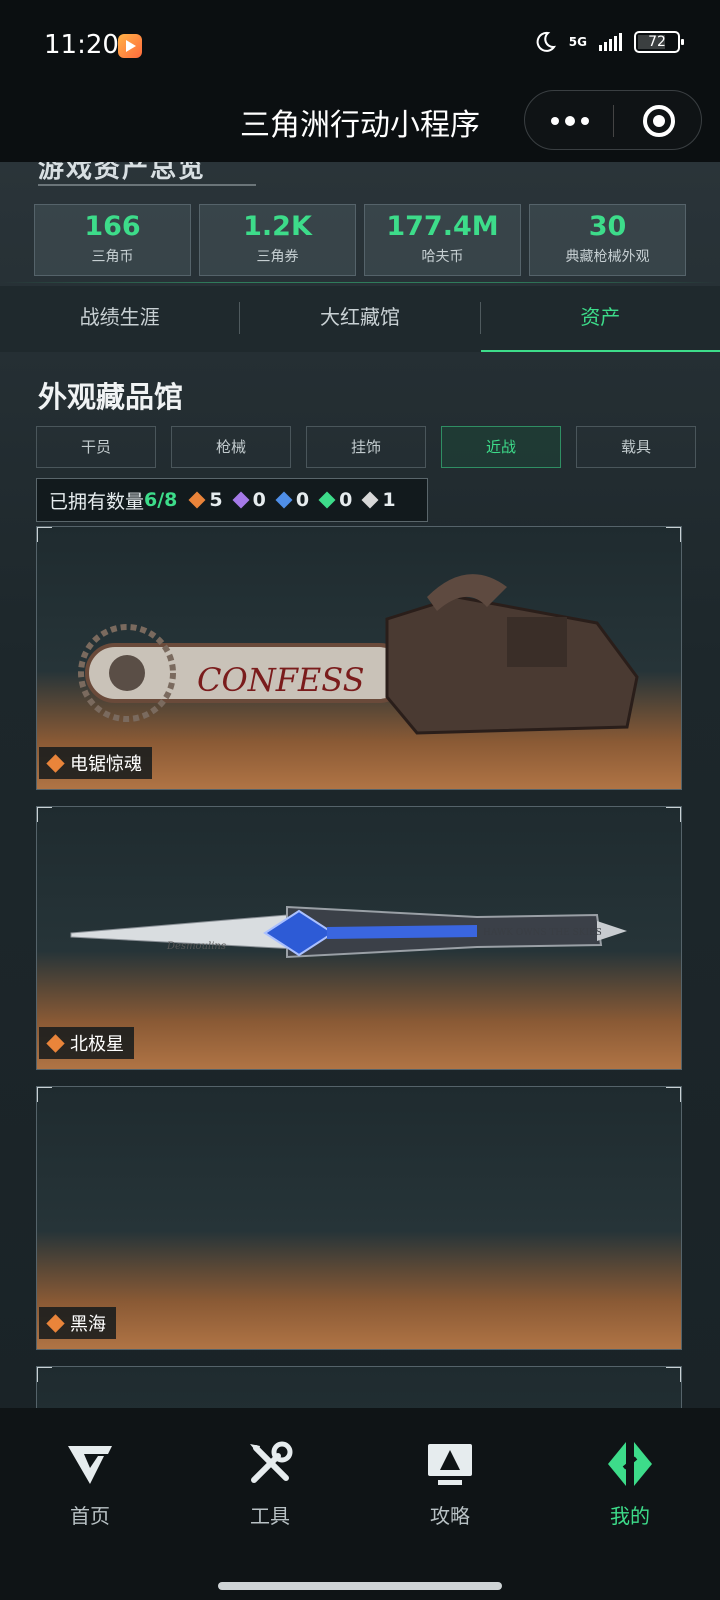 This screenshot has width=720, height=1600. Describe the element at coordinates (97, 1044) in the screenshot. I see `item-name: 北极星` at that location.